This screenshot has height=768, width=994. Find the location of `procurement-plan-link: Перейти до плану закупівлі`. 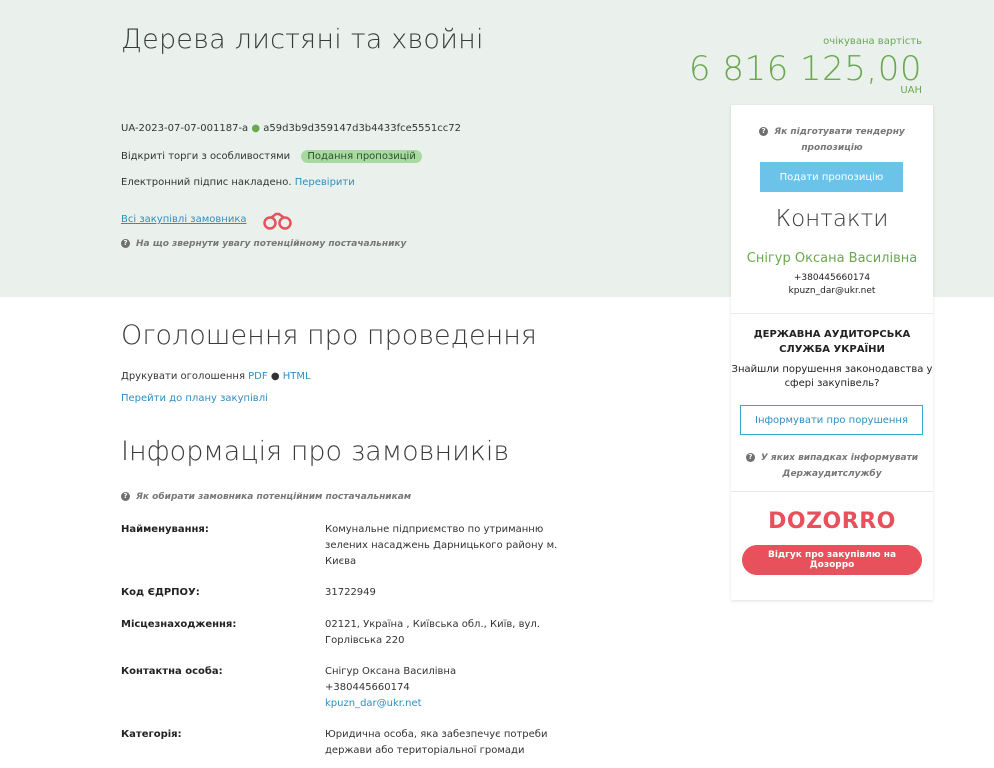

procurement-plan-link: Перейти до плану закупівлі is located at coordinates (194, 398).